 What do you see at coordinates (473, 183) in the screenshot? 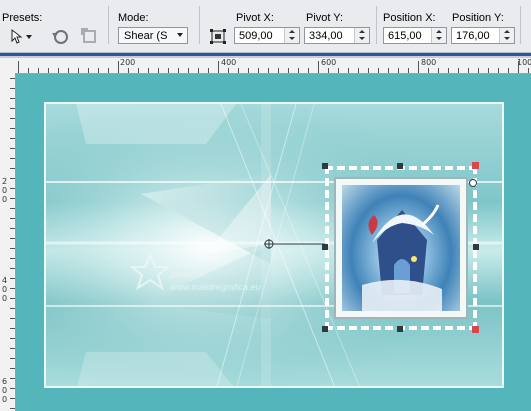
I see `rotation-handle-icon` at bounding box center [473, 183].